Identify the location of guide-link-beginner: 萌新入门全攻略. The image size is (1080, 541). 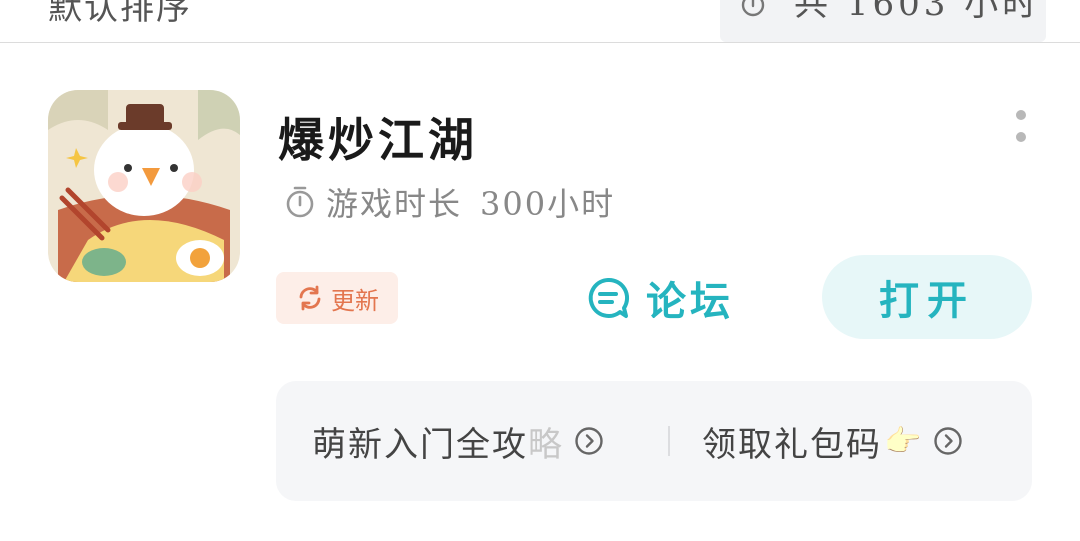
(458, 441).